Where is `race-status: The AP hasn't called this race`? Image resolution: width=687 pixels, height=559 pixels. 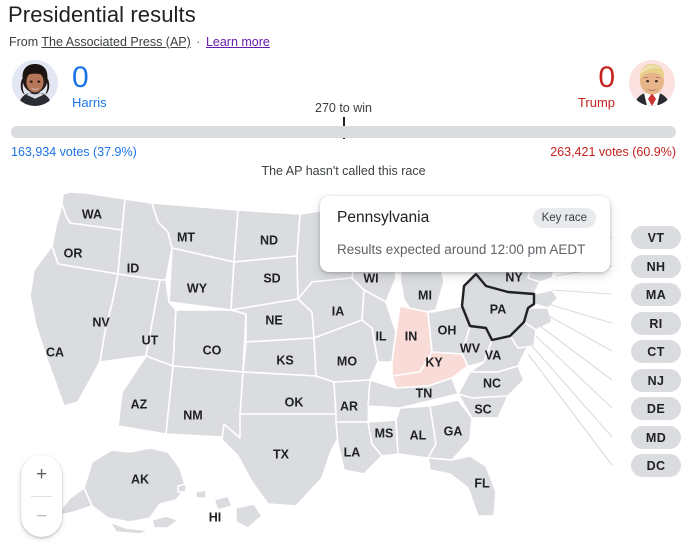
race-status: The AP hasn't called this race is located at coordinates (343, 171).